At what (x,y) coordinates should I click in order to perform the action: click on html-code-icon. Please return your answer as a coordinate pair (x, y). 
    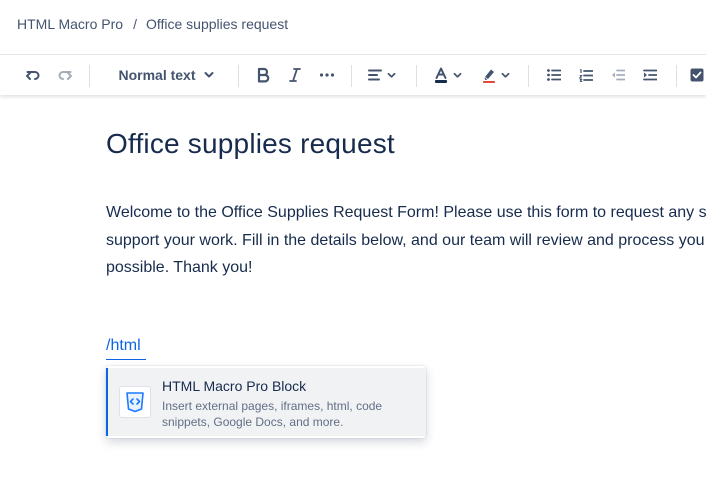
    Looking at the image, I should click on (135, 402).